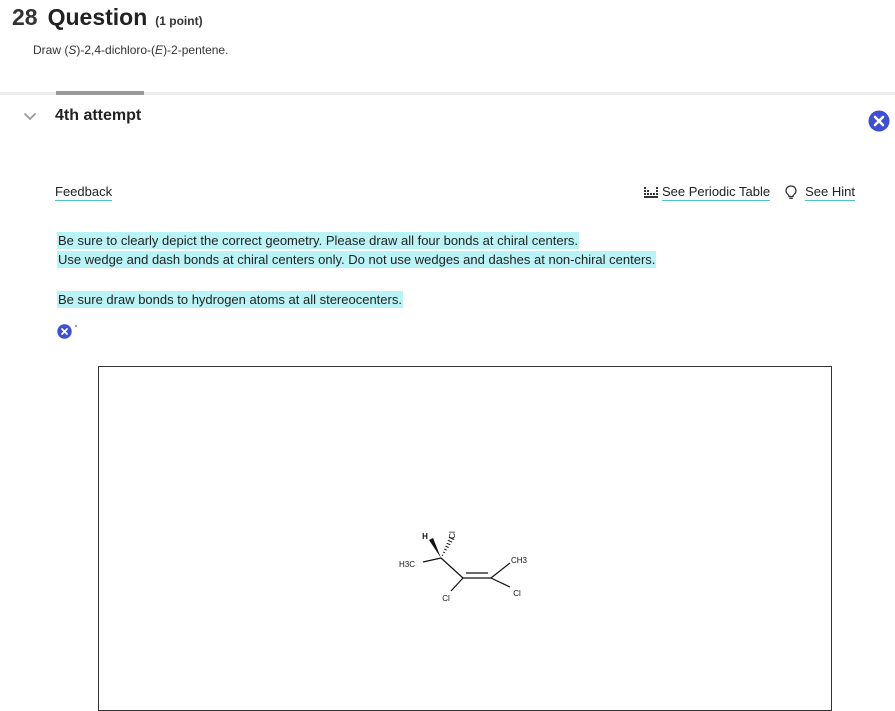 The height and width of the screenshot is (711, 895). I want to click on feedback-link: Feedback, so click(83, 192).